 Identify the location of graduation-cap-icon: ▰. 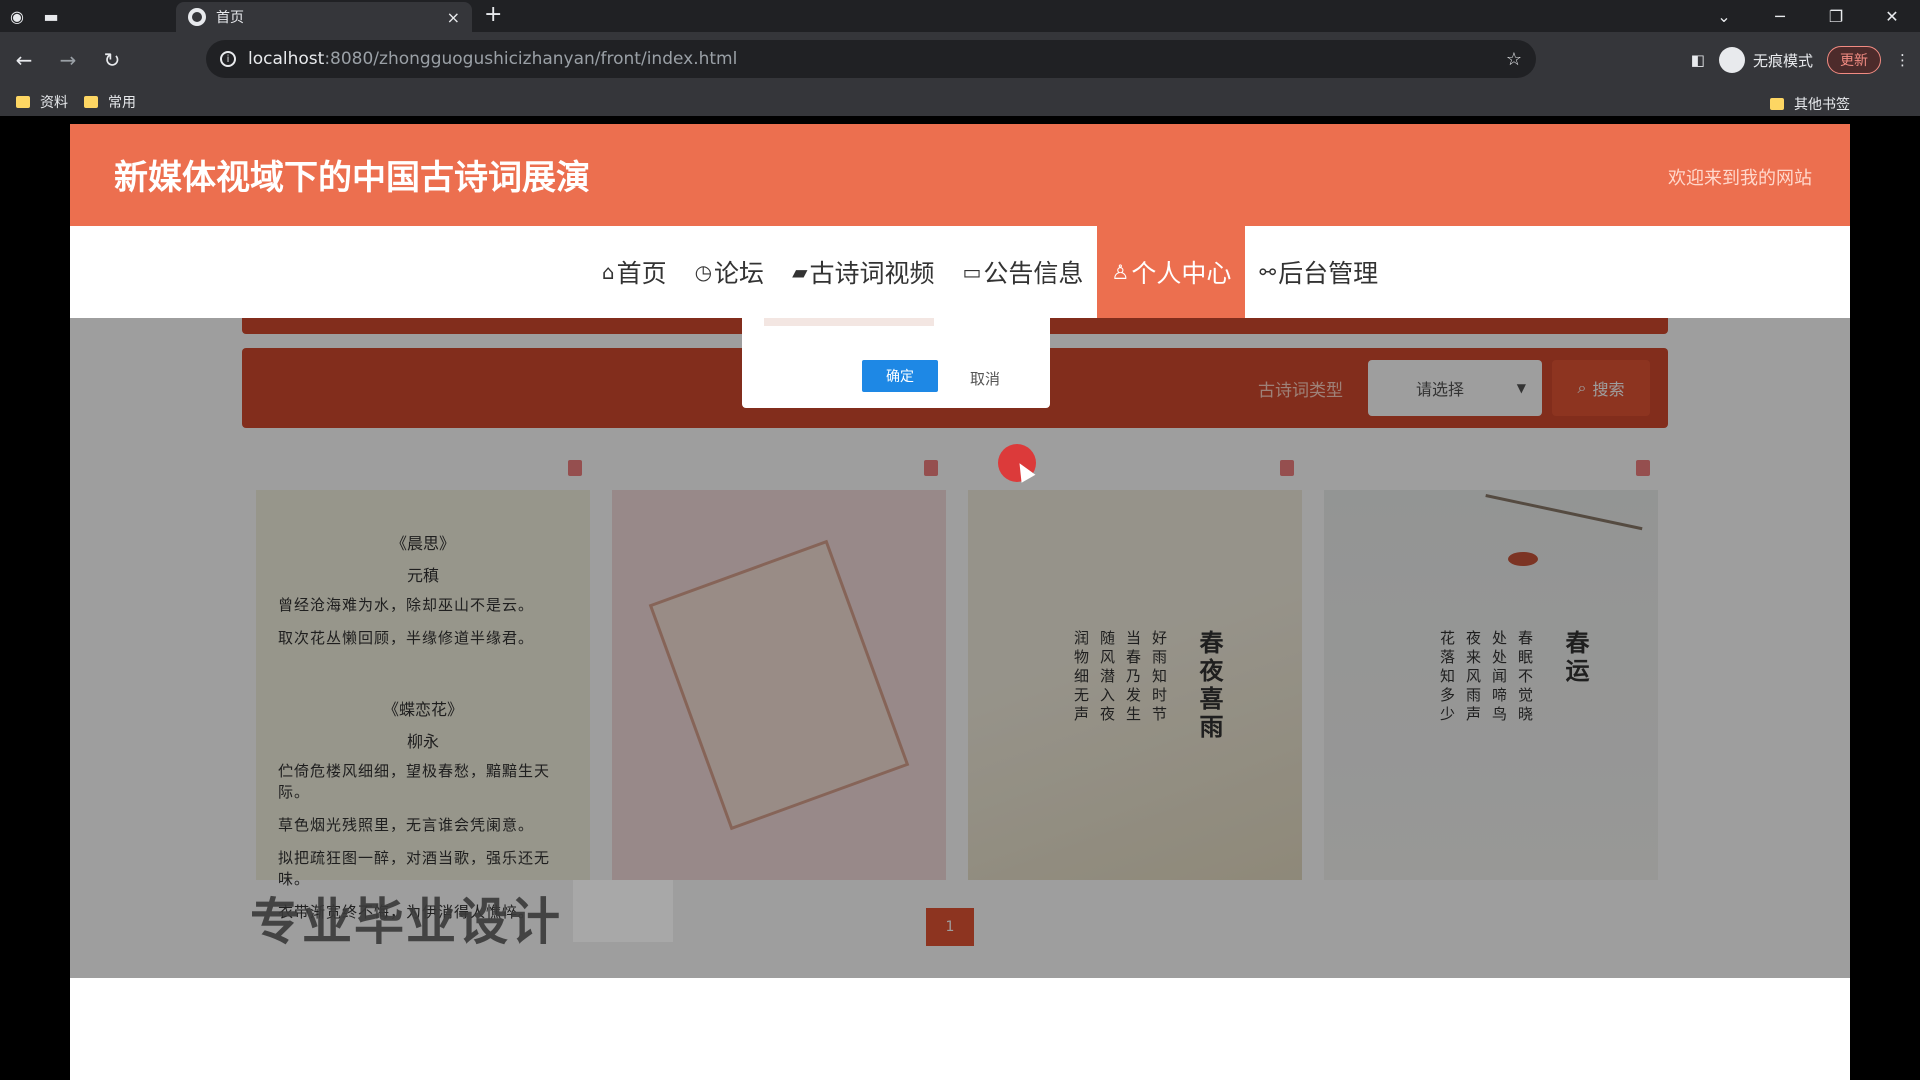
(800, 272).